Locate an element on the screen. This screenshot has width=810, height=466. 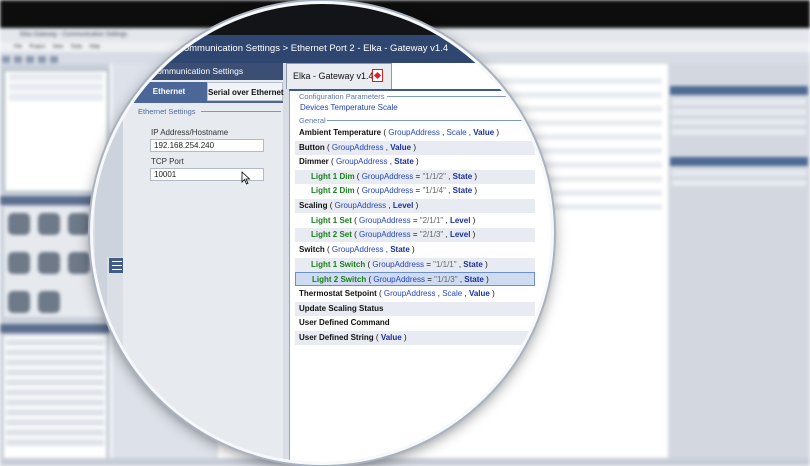
mouse-cursor-icon is located at coordinates (246, 178).